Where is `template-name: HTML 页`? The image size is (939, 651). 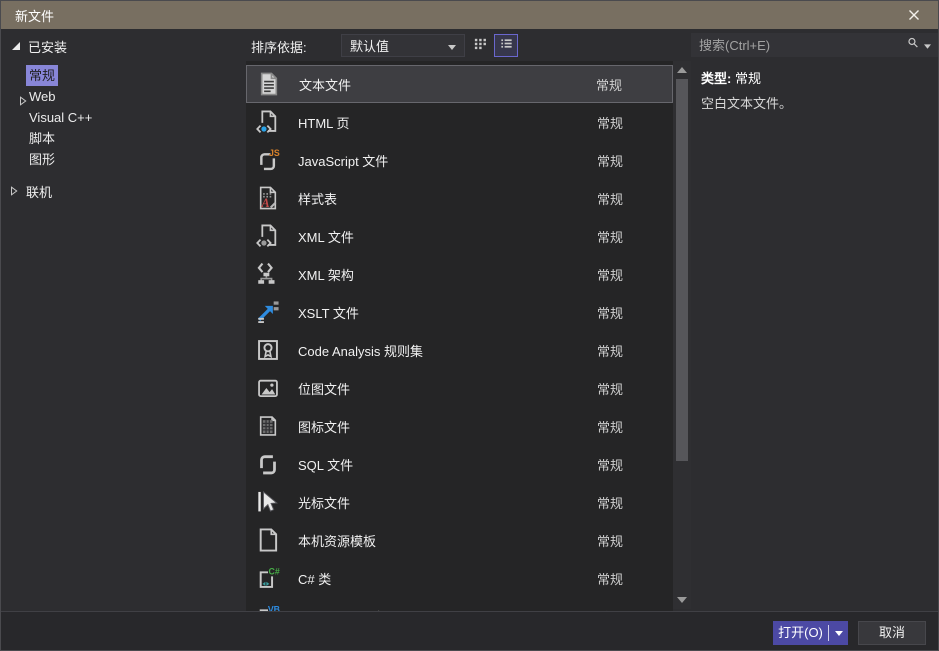 template-name: HTML 页 is located at coordinates (324, 123).